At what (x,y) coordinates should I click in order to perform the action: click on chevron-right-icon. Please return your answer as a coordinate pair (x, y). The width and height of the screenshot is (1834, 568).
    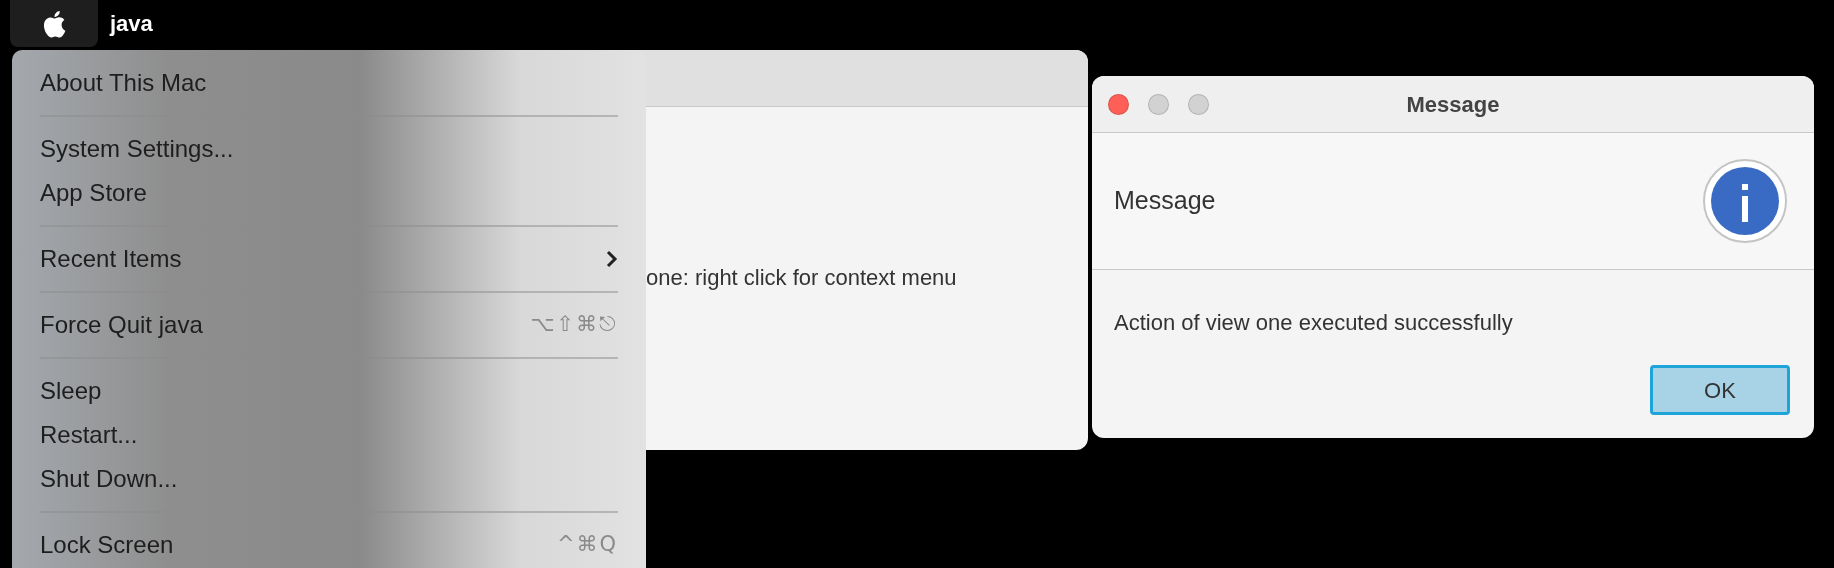
    Looking at the image, I should click on (612, 259).